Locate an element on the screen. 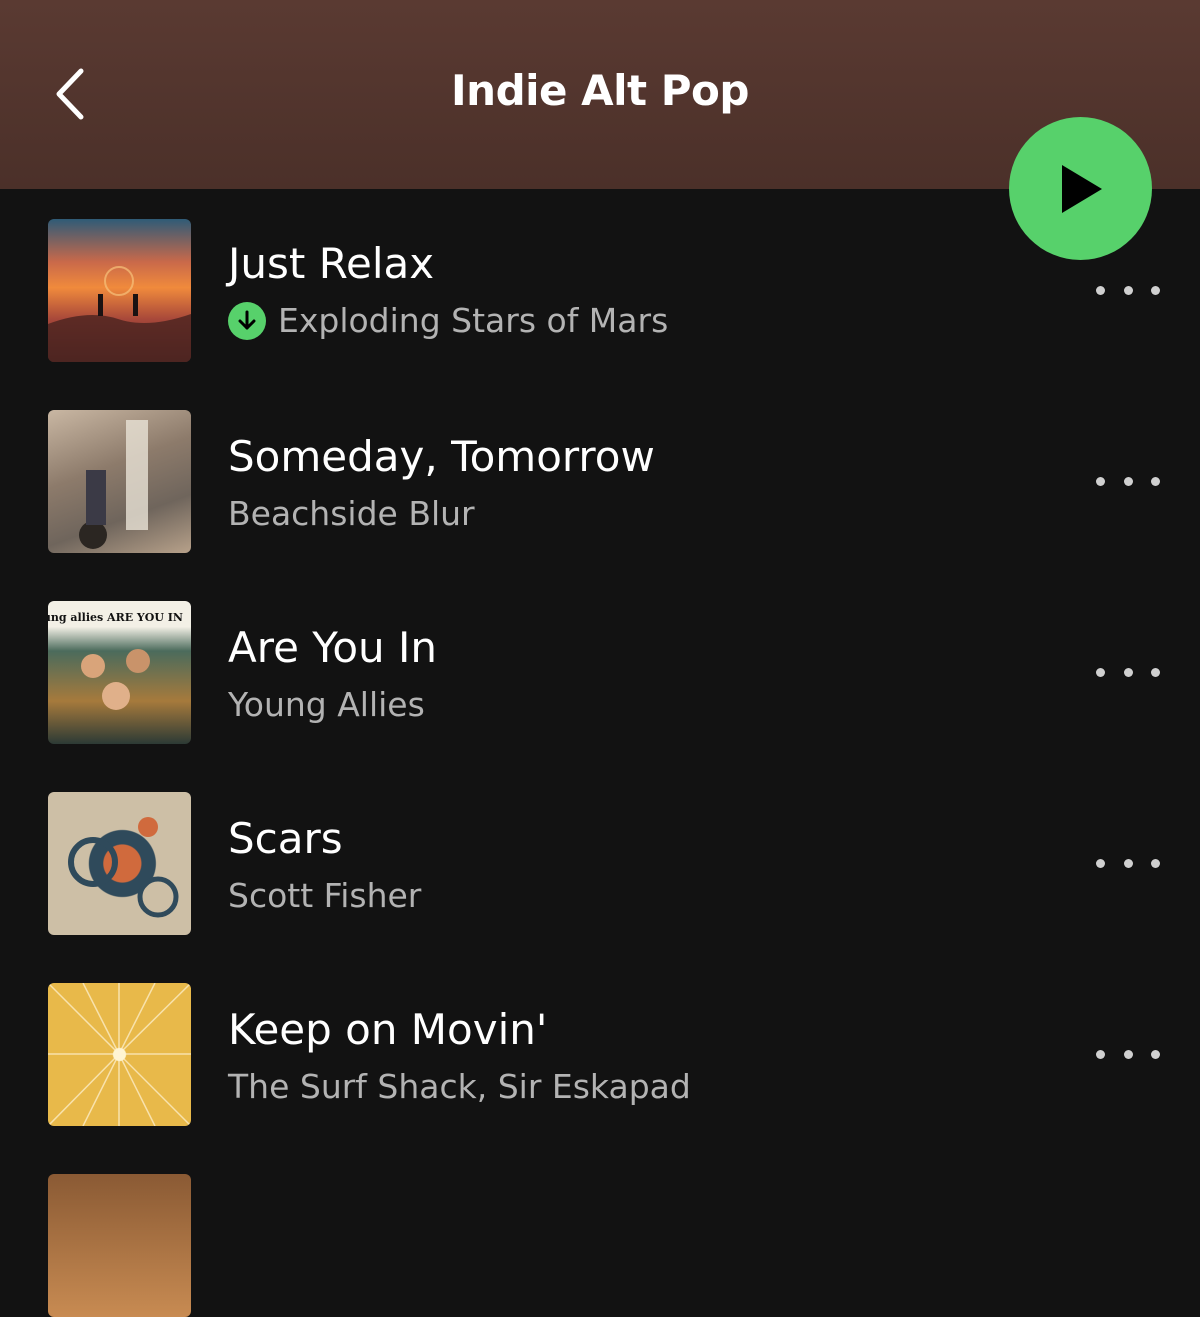 This screenshot has width=1200, height=1317. play-icon is located at coordinates (1081, 188).